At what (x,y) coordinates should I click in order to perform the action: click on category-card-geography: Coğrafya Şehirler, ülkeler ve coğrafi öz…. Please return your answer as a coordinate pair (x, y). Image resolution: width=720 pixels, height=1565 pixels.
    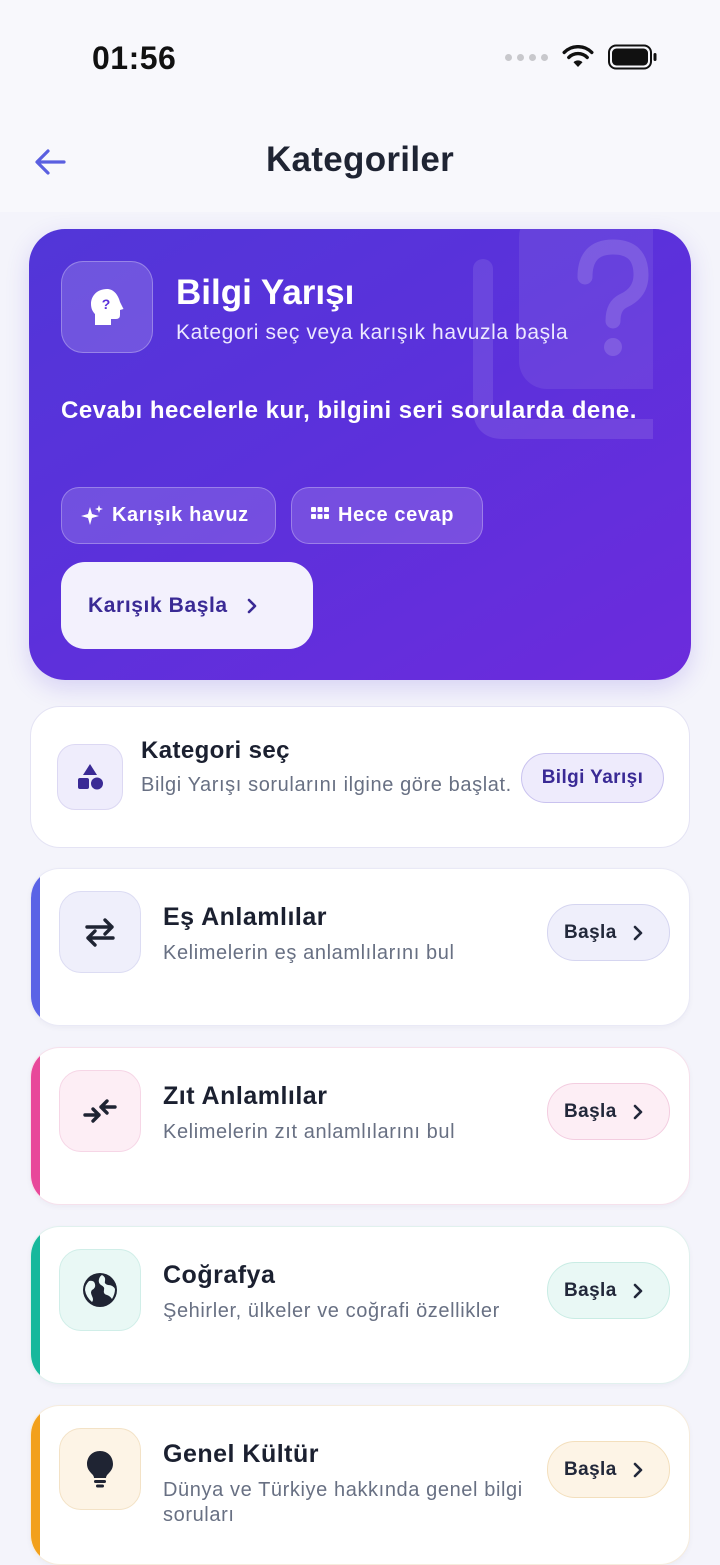
    Looking at the image, I should click on (360, 1305).